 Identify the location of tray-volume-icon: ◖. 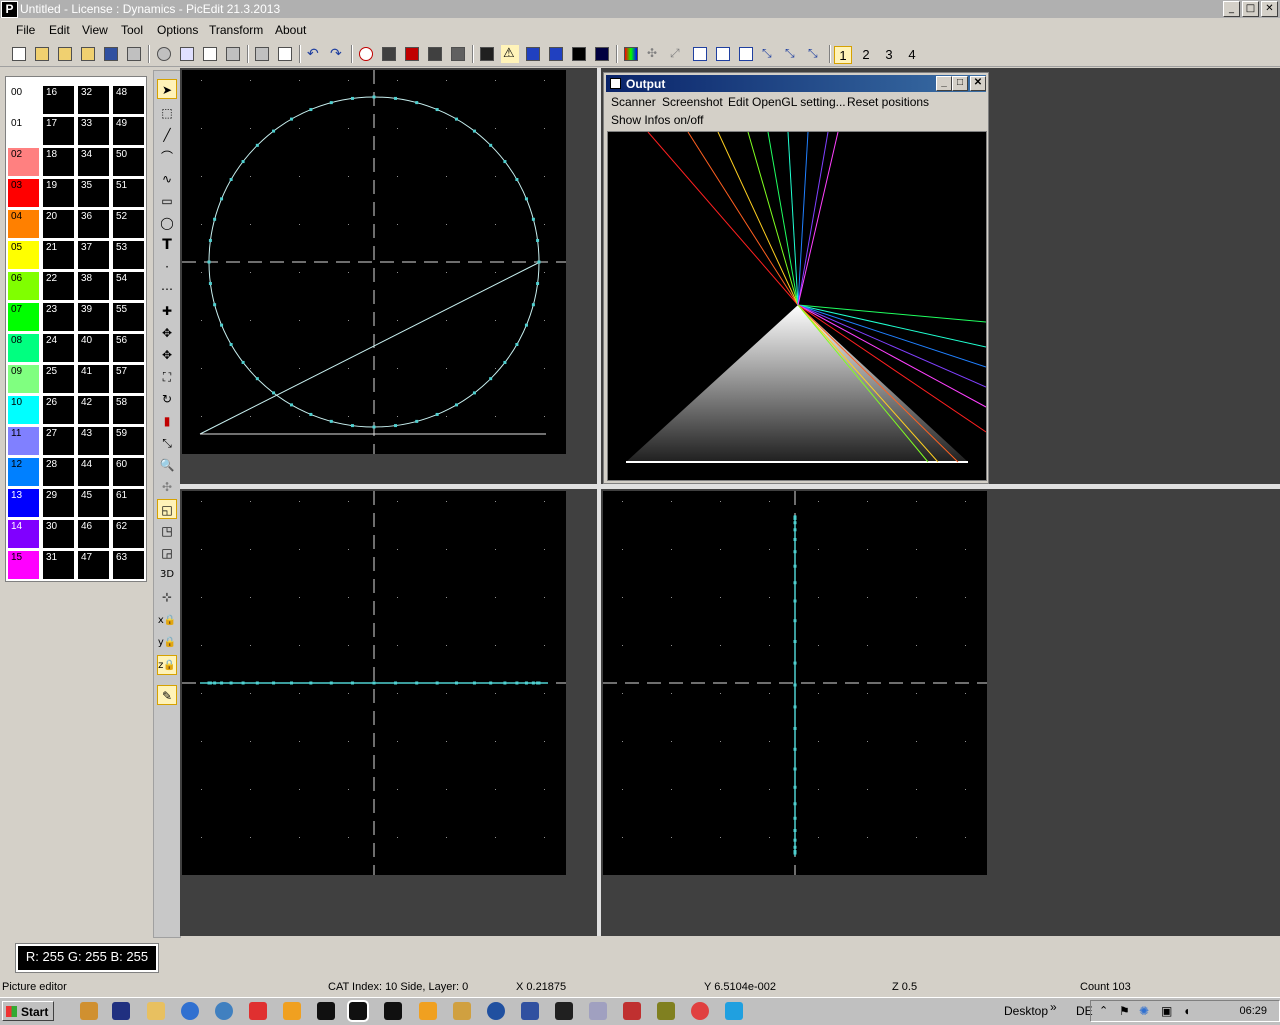
(1186, 1011).